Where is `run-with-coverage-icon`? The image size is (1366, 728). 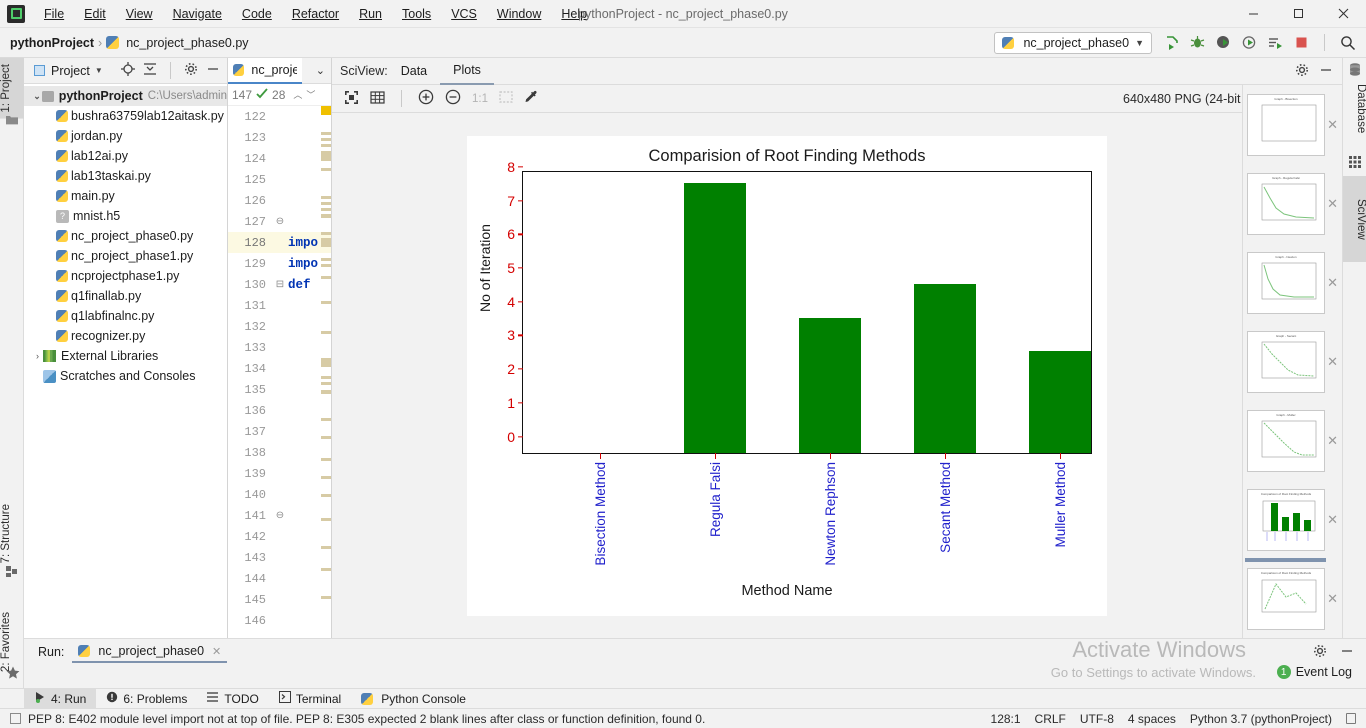
run-with-coverage-icon is located at coordinates (1223, 42).